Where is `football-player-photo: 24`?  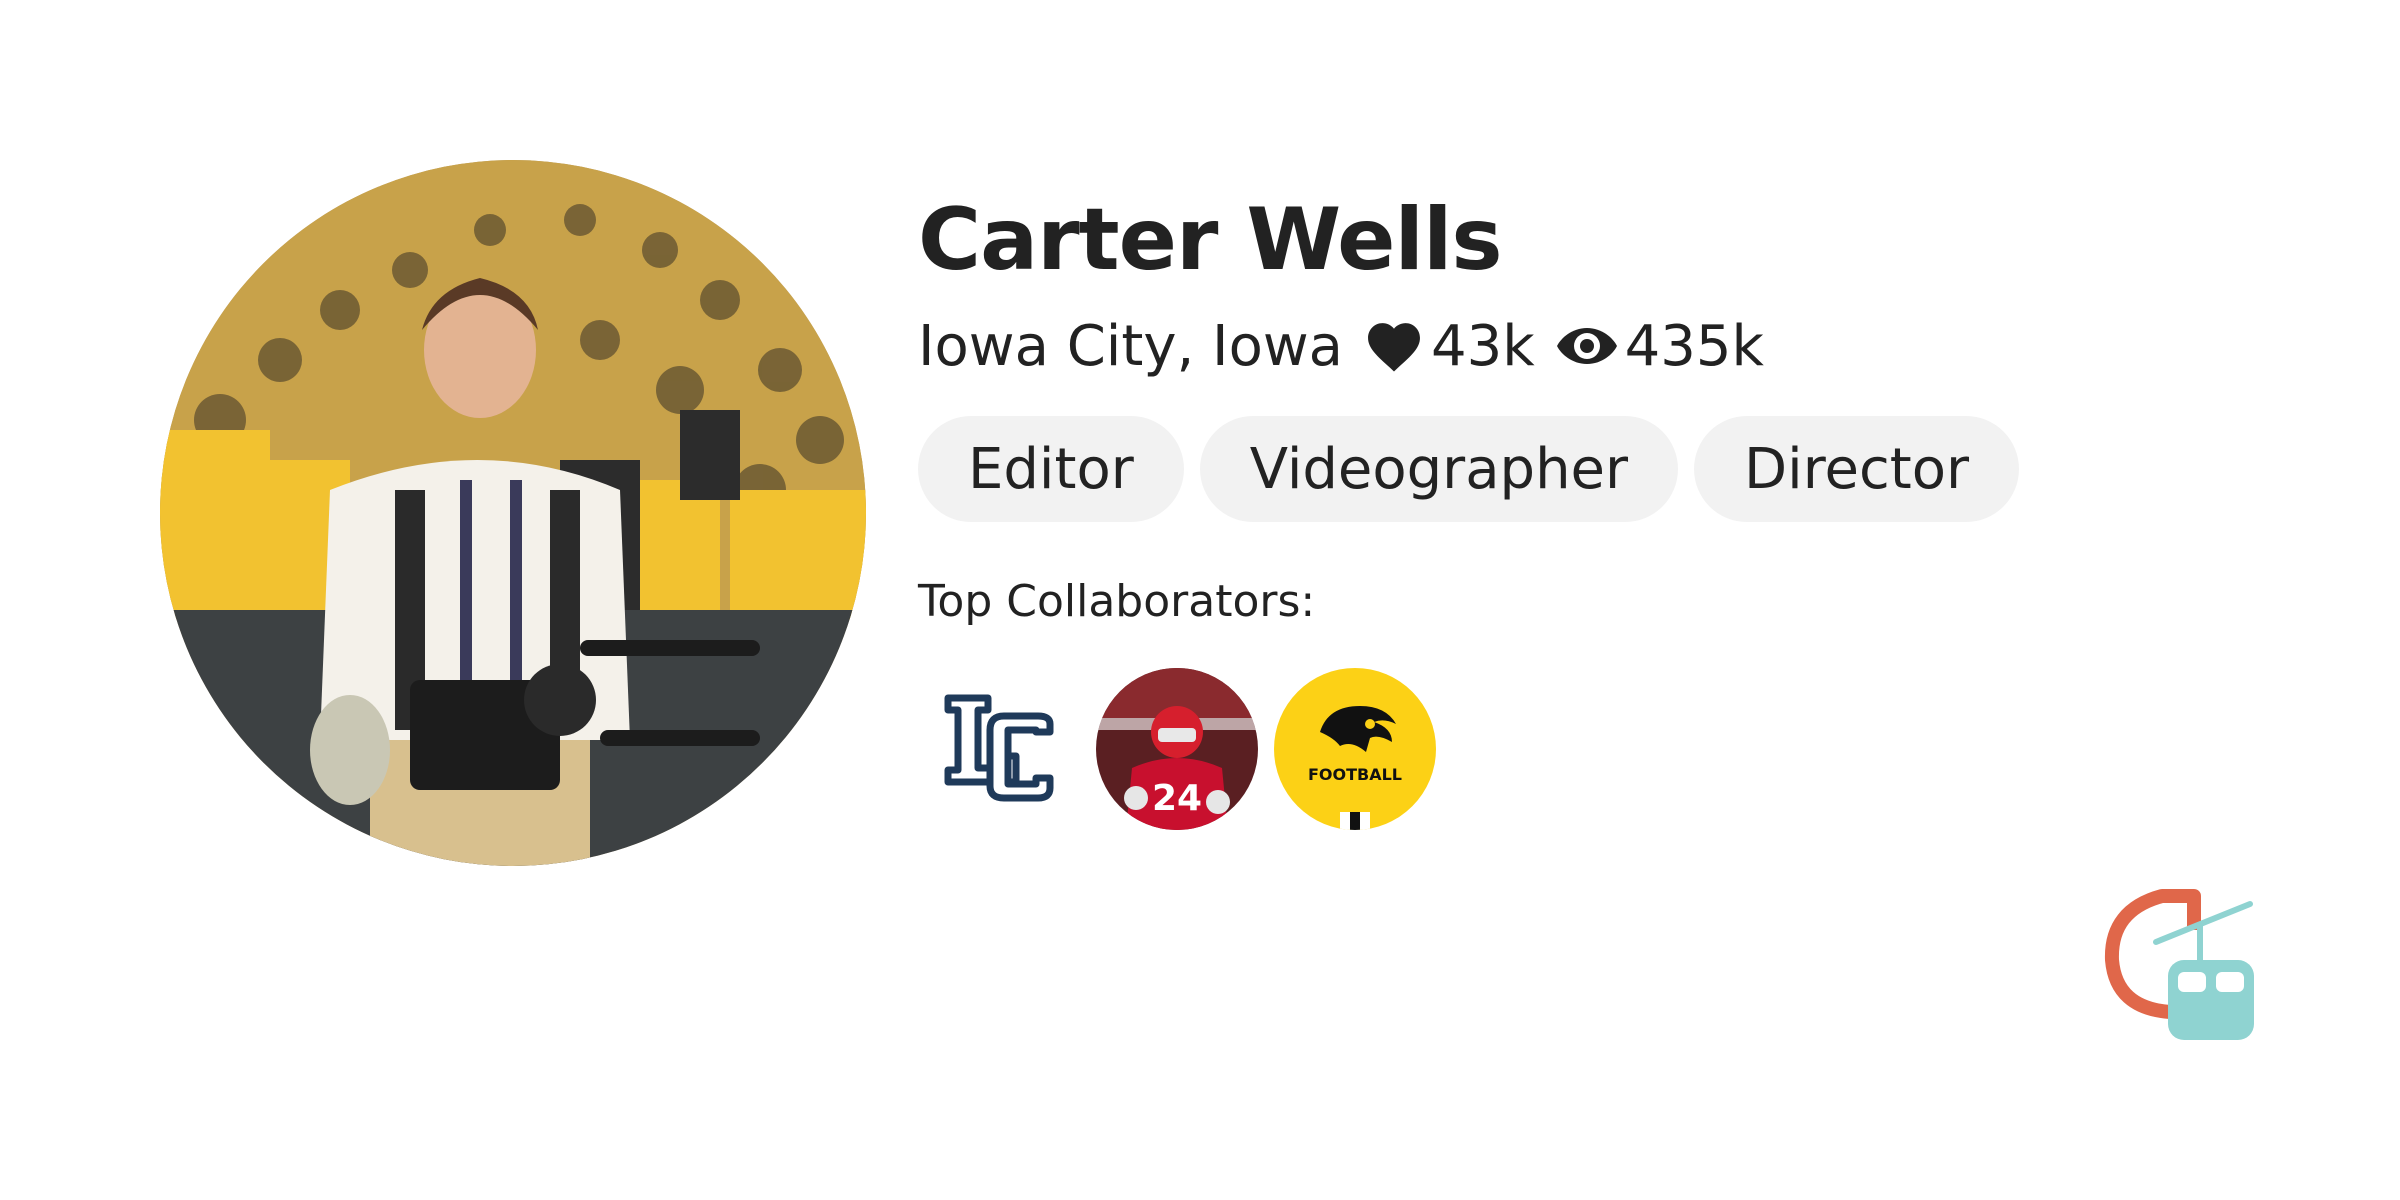
football-player-photo: 24 is located at coordinates (1177, 749).